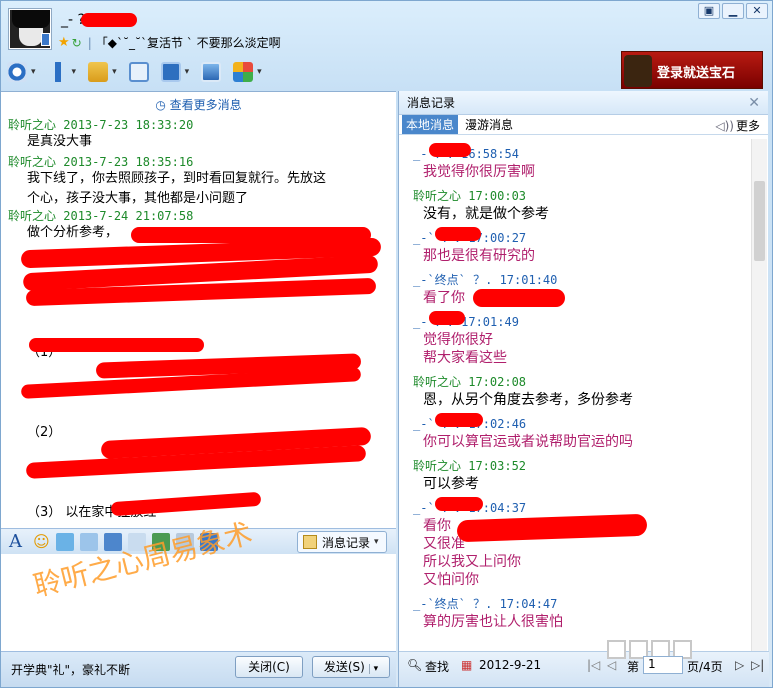  Describe the element at coordinates (485, 604) in the screenshot. I see `history-header: _-`终点` ？. 17:04:47` at that location.